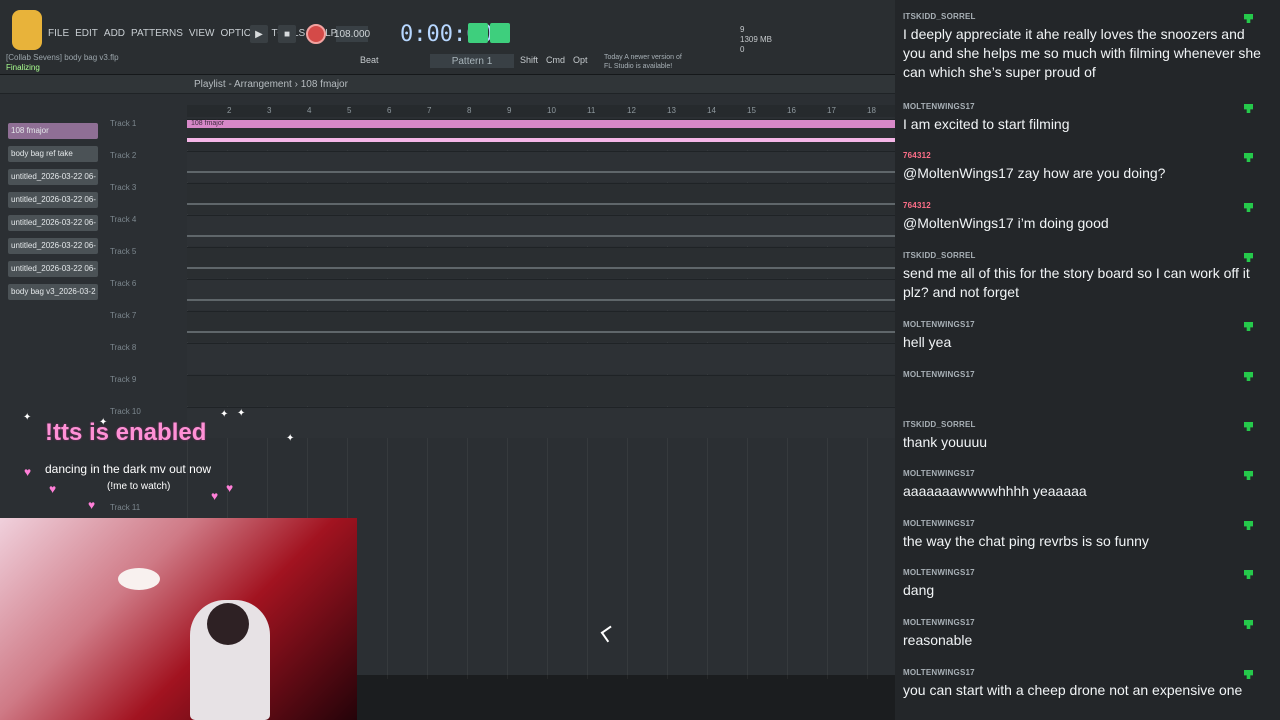  What do you see at coordinates (478, 33) in the screenshot?
I see `pattern-mode-icon` at bounding box center [478, 33].